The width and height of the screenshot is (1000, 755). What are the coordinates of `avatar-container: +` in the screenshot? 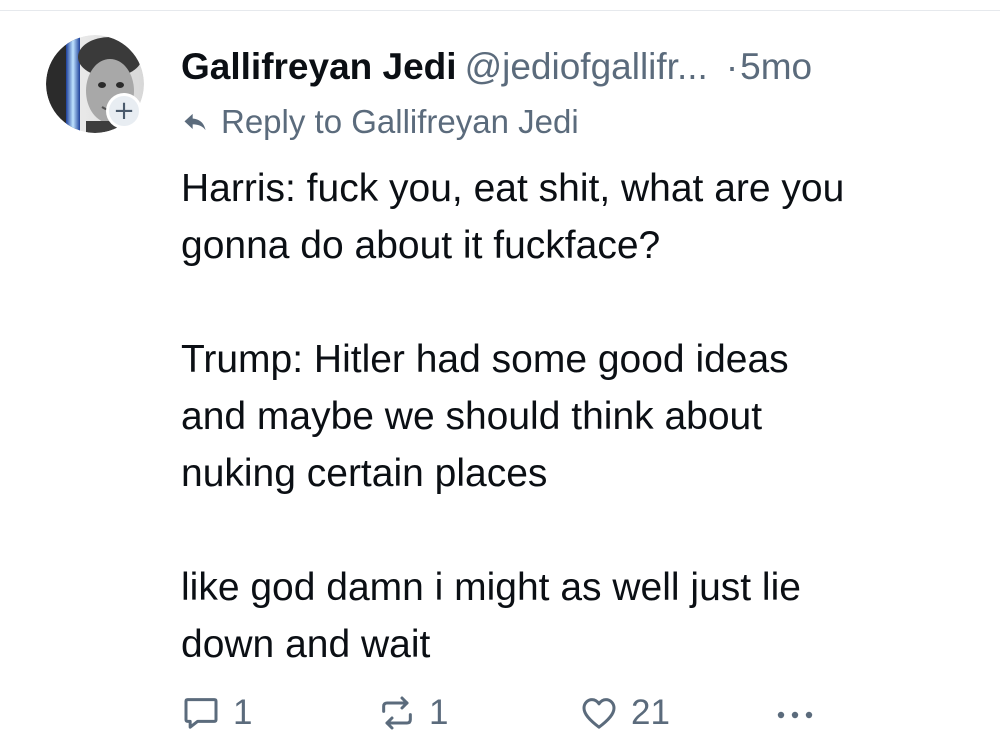 It's located at (95, 84).